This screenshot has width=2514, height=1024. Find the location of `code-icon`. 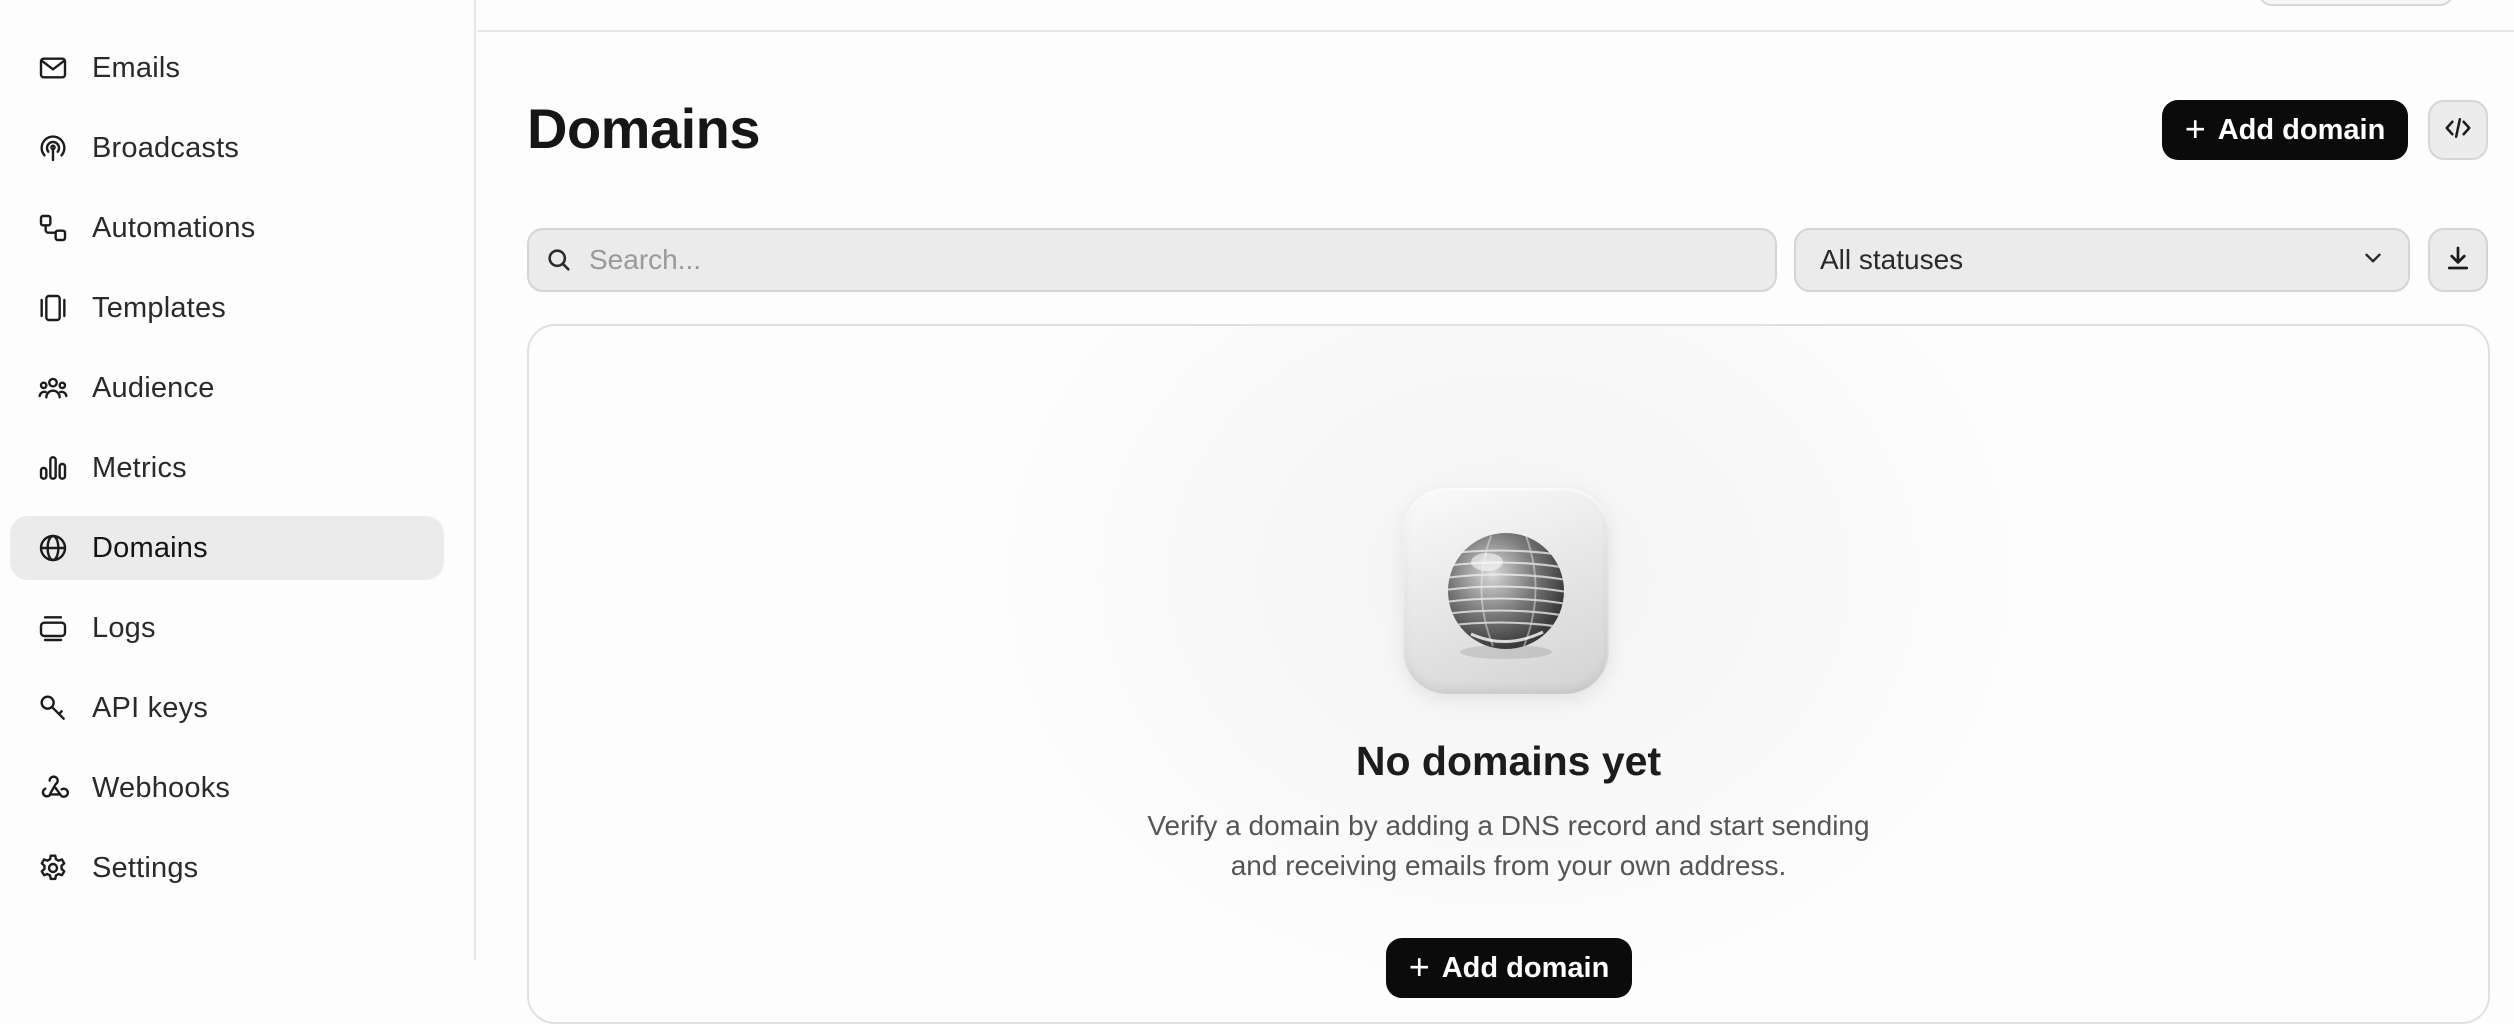

code-icon is located at coordinates (2458, 130).